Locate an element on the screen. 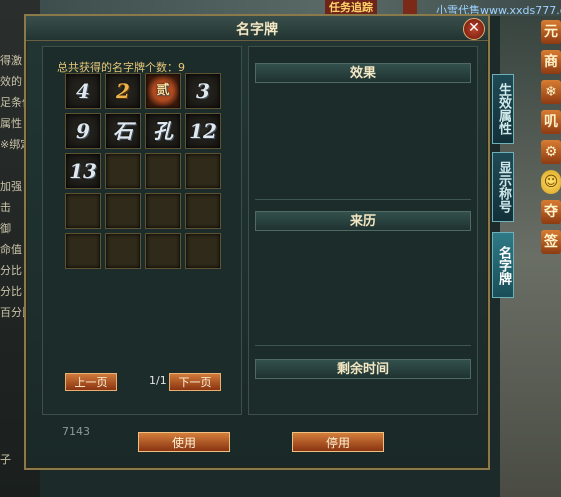 This screenshot has width=561, height=497. name-plate-glyph: 贰 is located at coordinates (163, 90).